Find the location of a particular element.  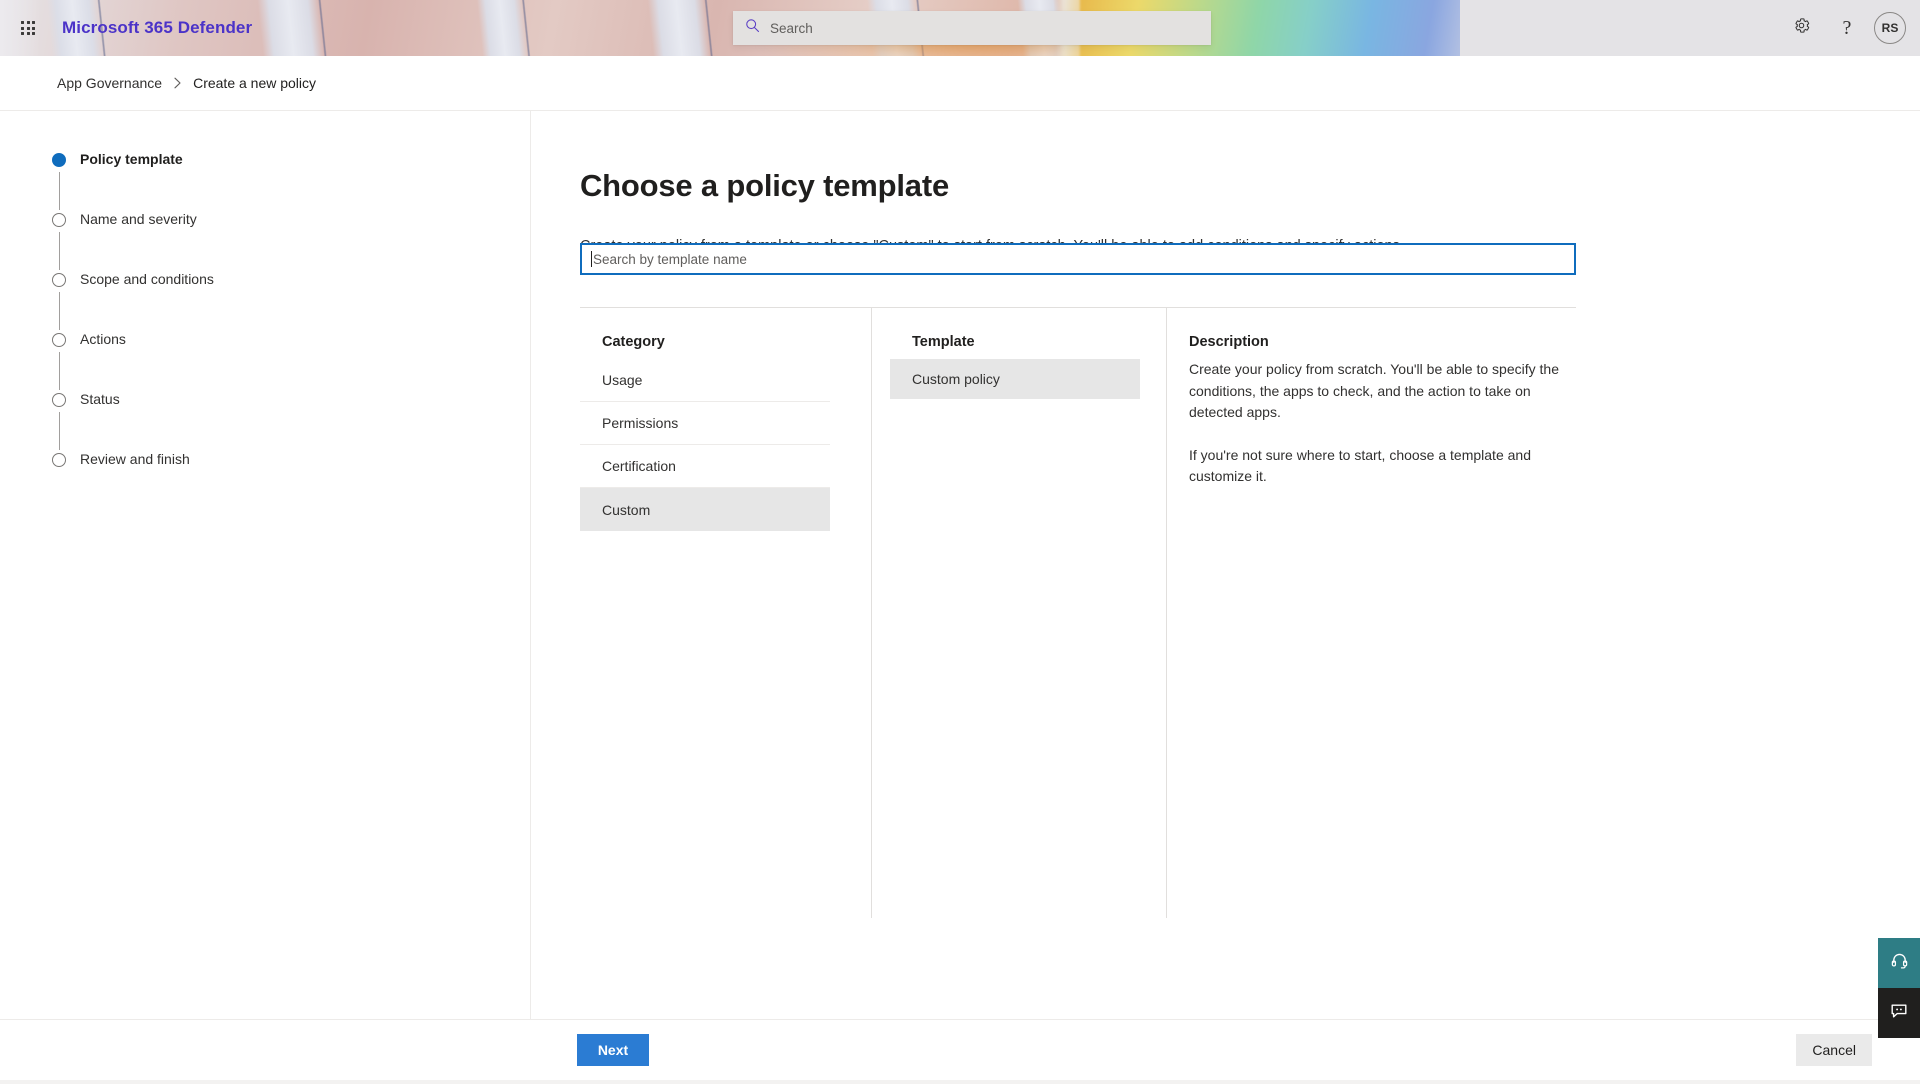

feedback-button is located at coordinates (1899, 1013).